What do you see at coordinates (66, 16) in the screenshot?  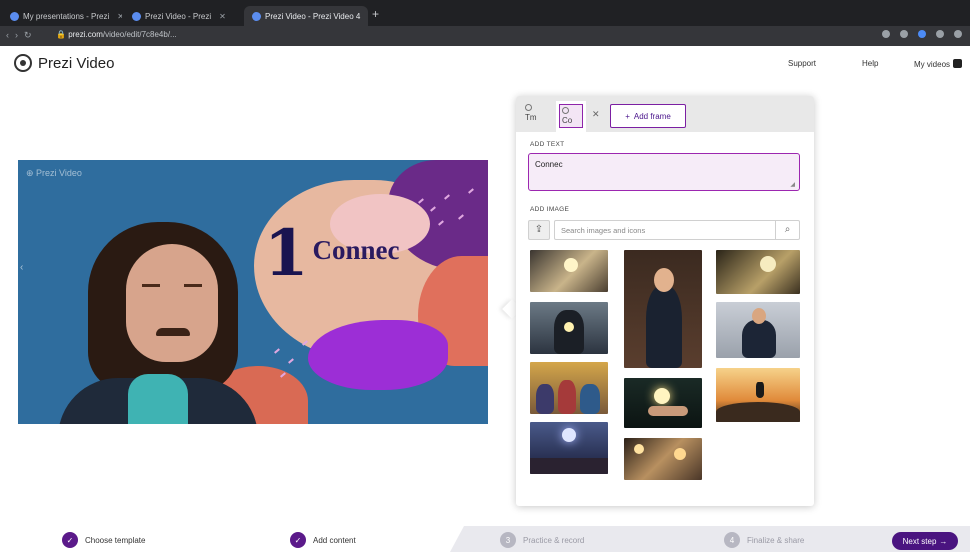 I see `tab-title: My presentations - Prezi` at bounding box center [66, 16].